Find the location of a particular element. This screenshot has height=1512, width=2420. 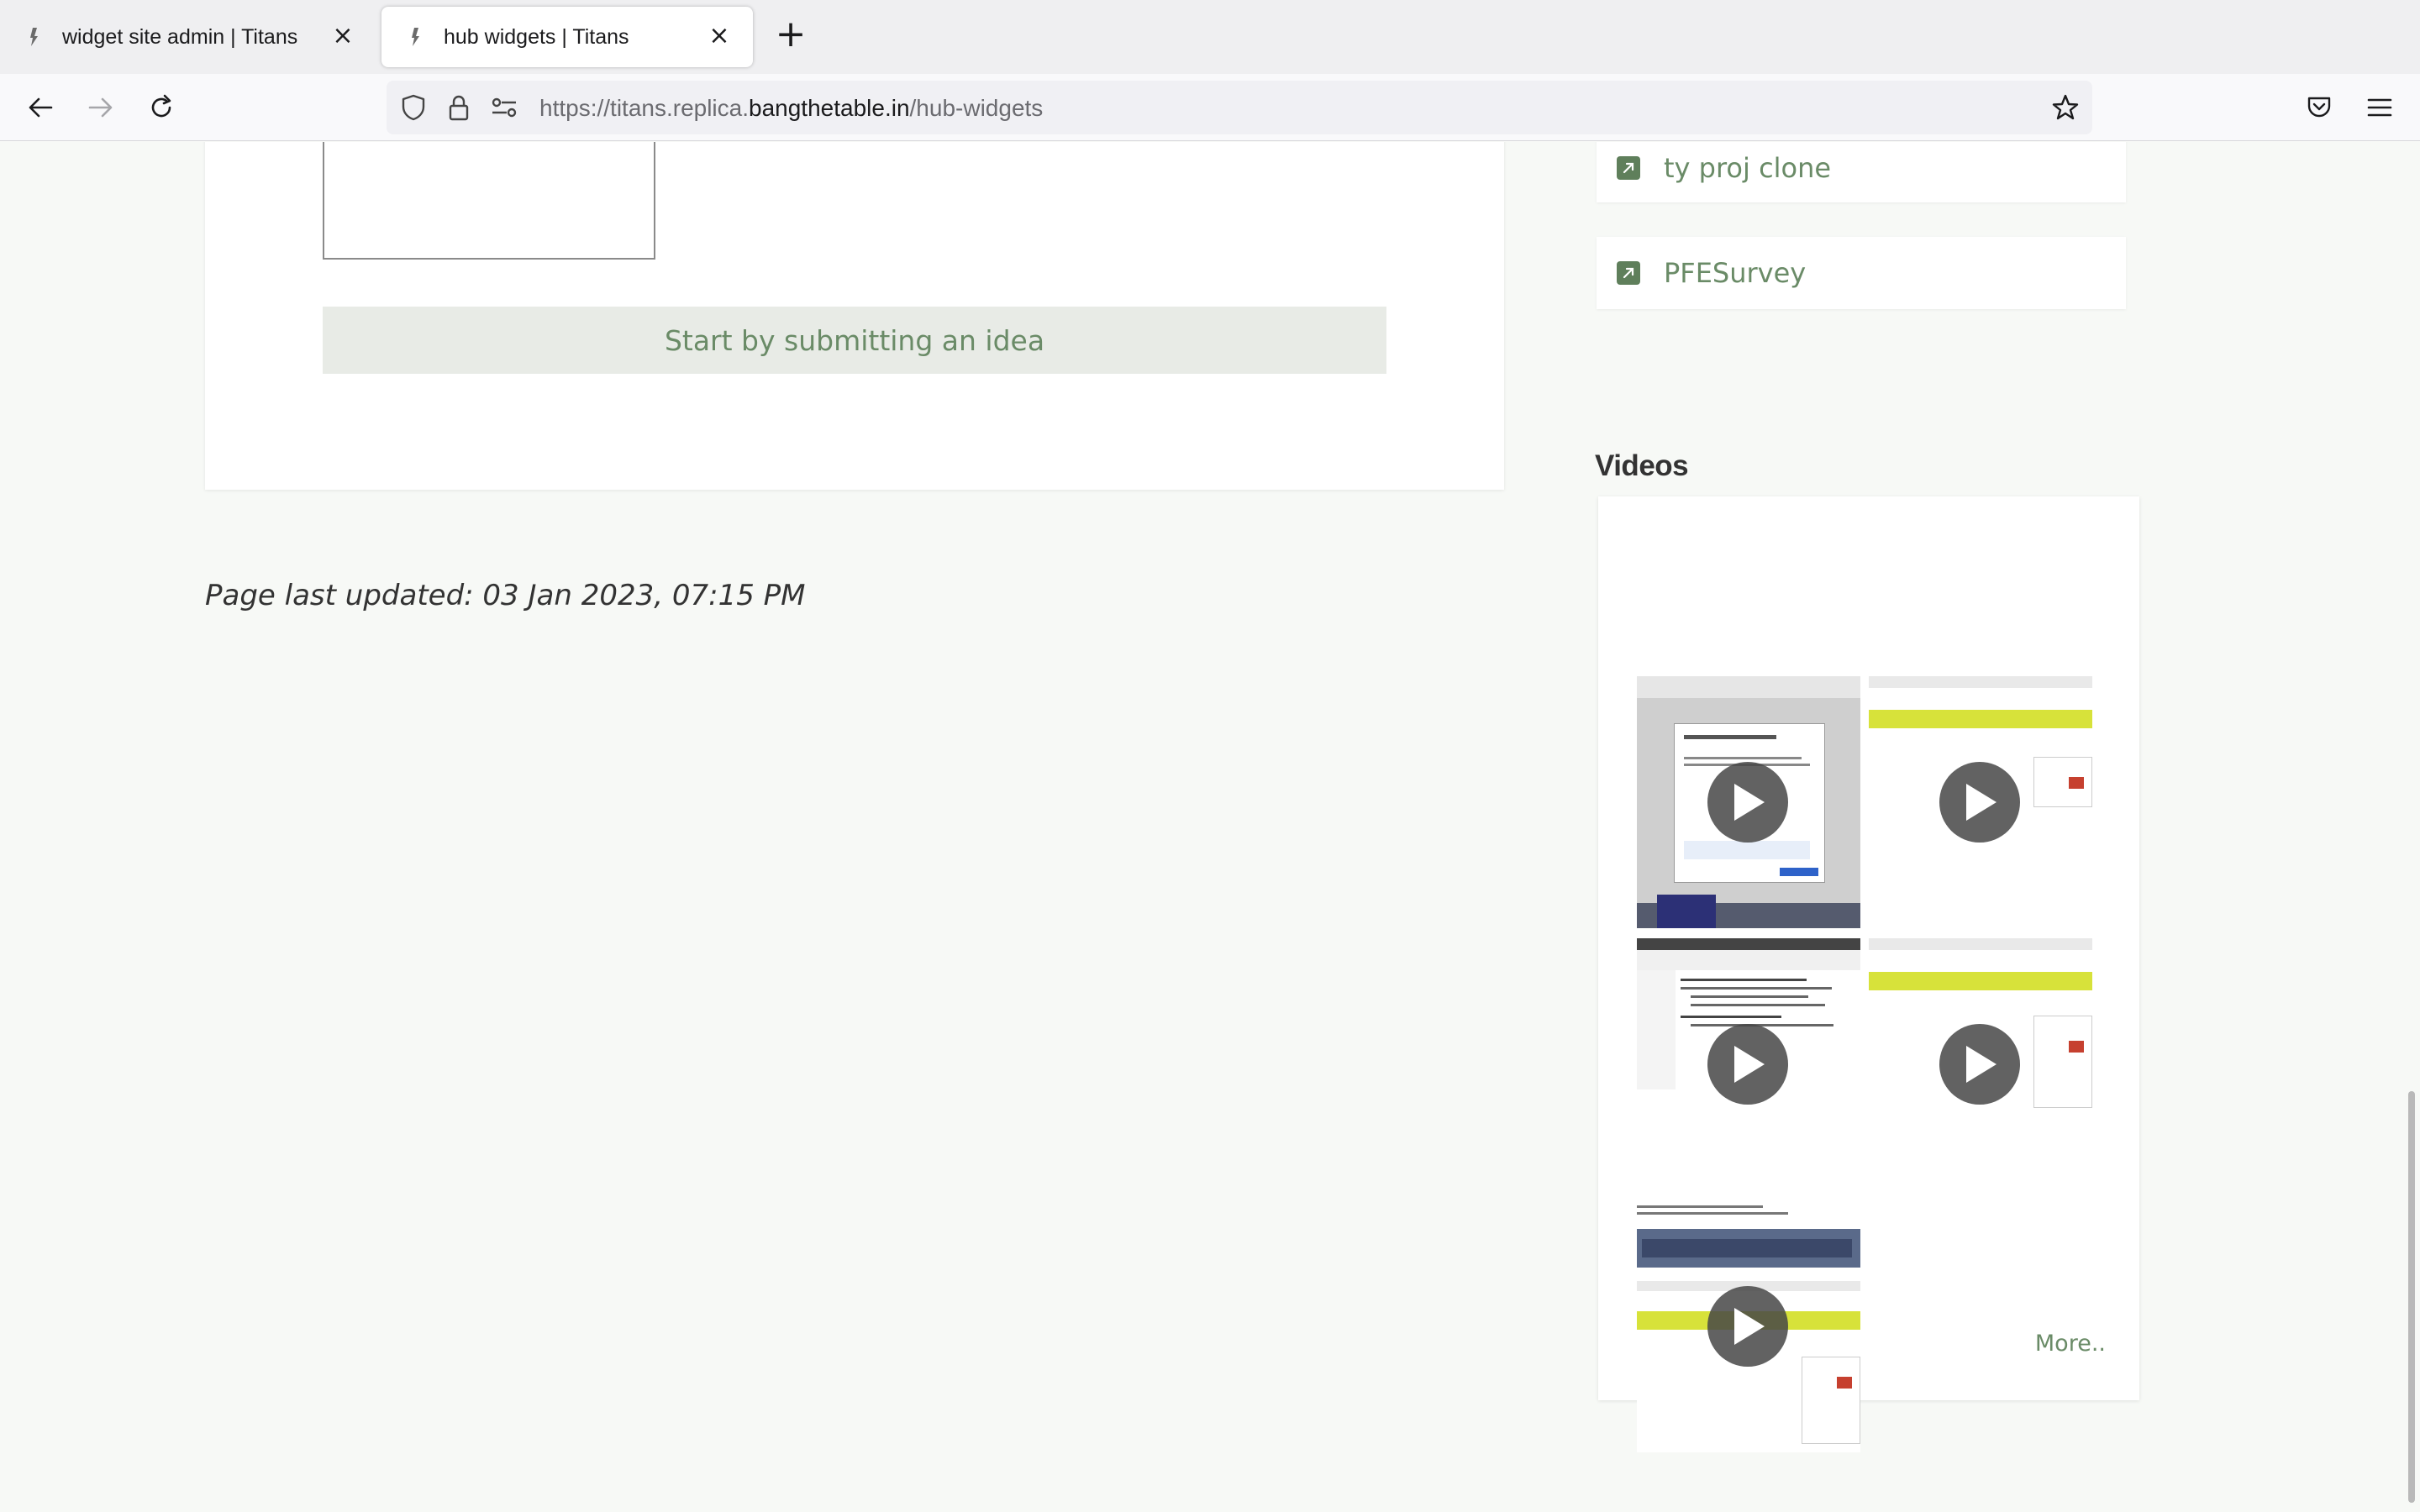

tab-hub-widgets: hub widgets | Titans × is located at coordinates (567, 37).